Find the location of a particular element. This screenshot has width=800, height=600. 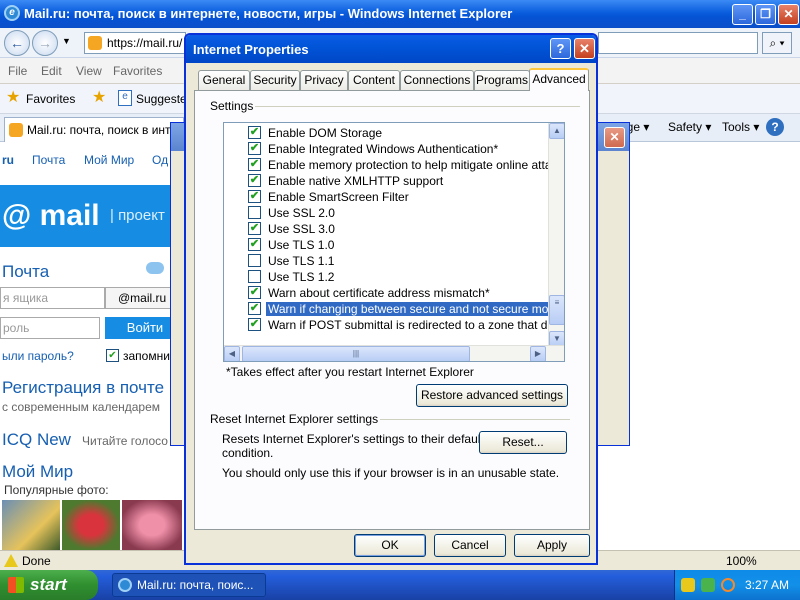

forward-button: → is located at coordinates (45, 43).